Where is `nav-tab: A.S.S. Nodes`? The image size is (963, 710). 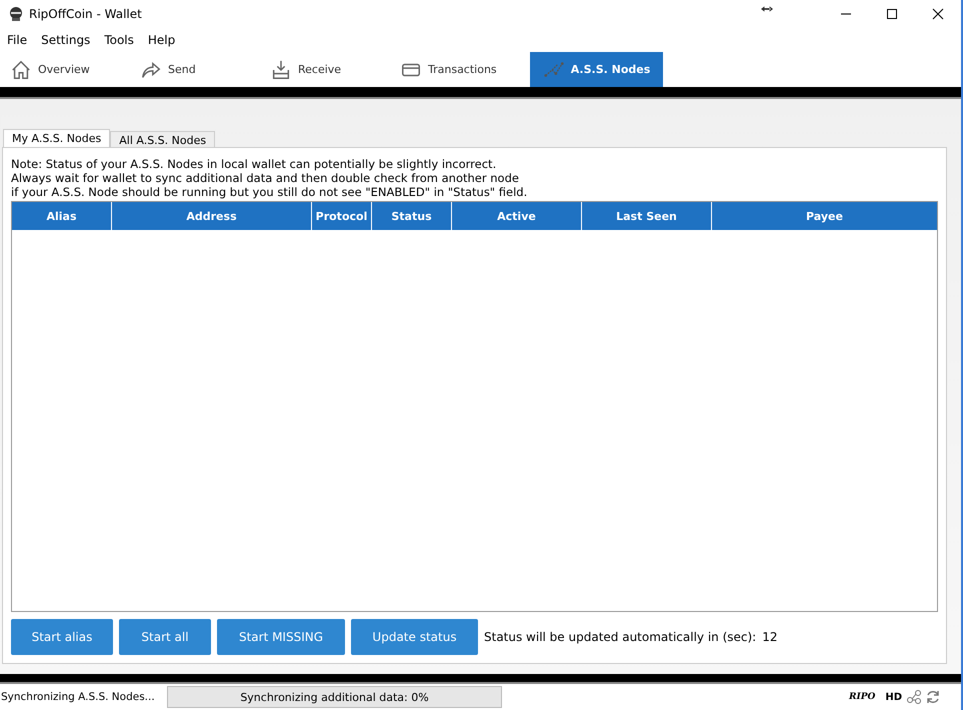 nav-tab: A.S.S. Nodes is located at coordinates (596, 69).